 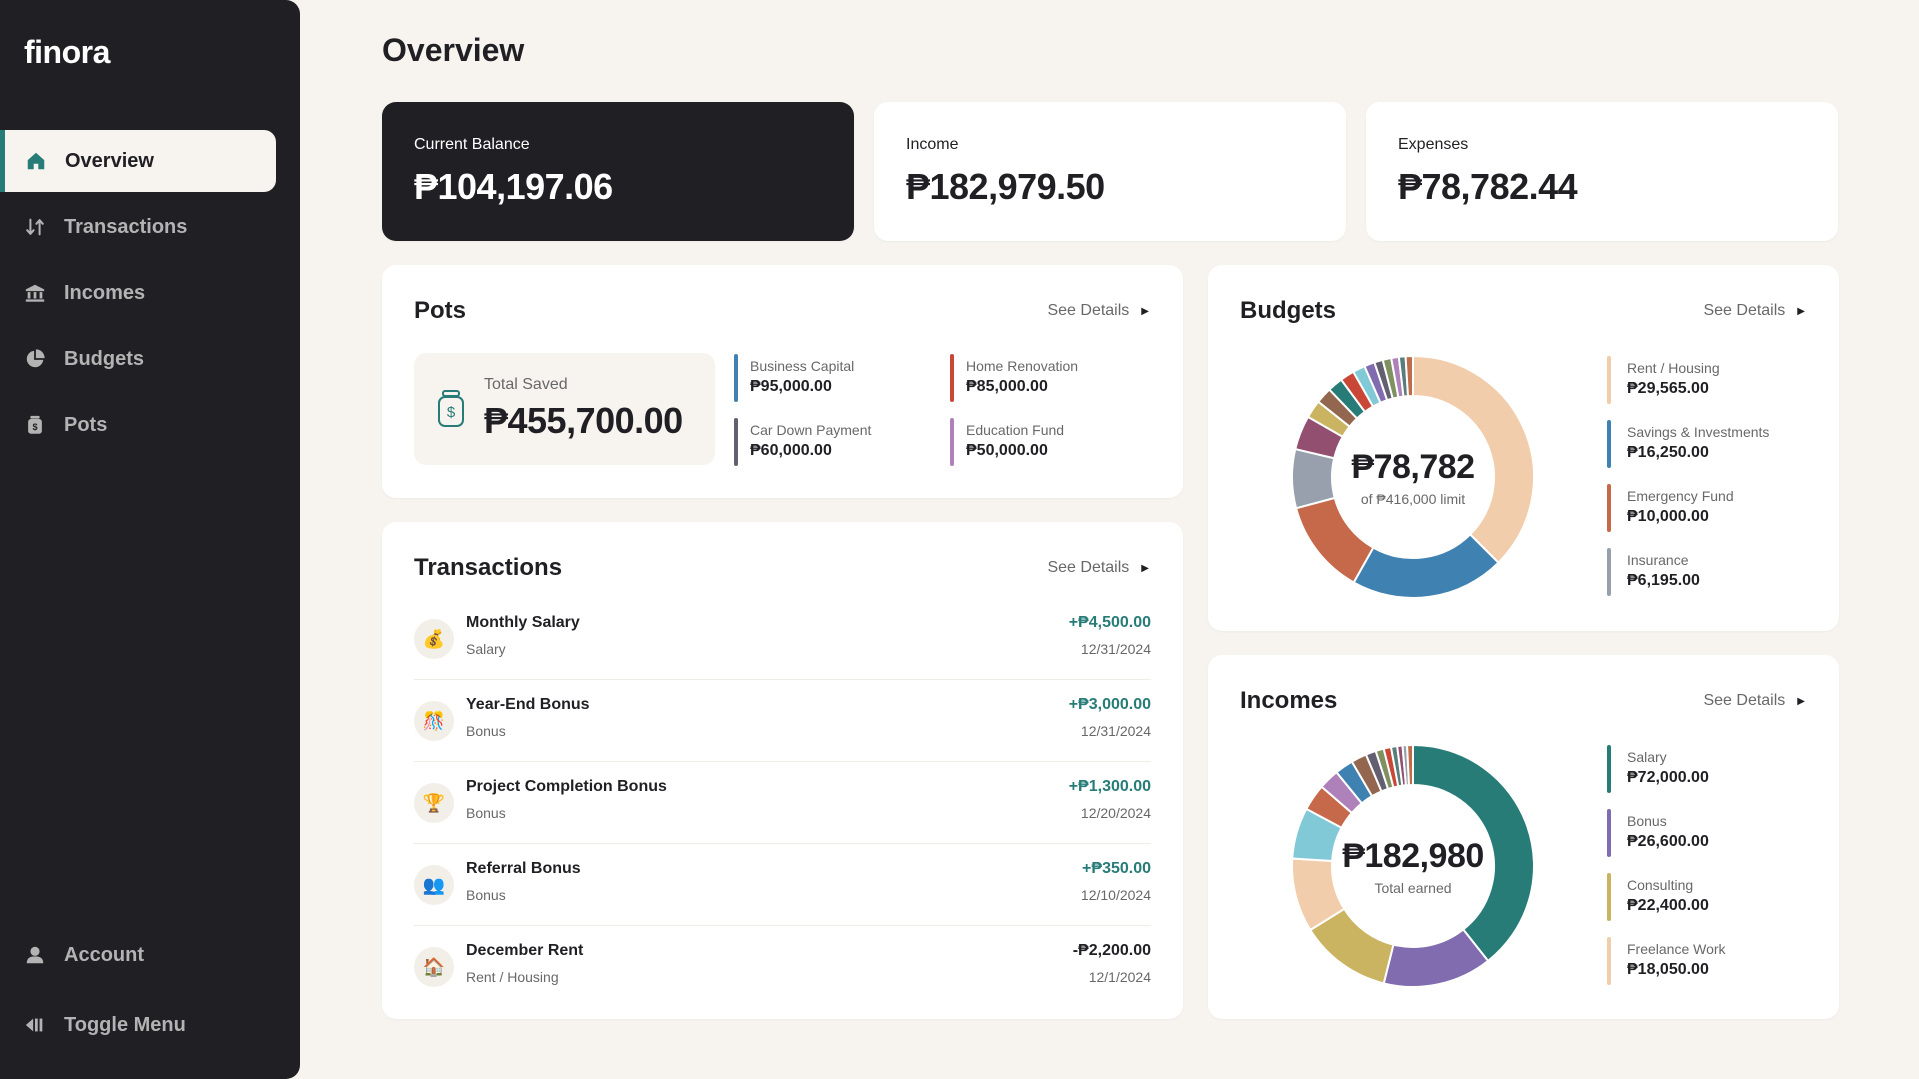 What do you see at coordinates (583, 420) in the screenshot?
I see `total-saved-value: ₱455,700.00` at bounding box center [583, 420].